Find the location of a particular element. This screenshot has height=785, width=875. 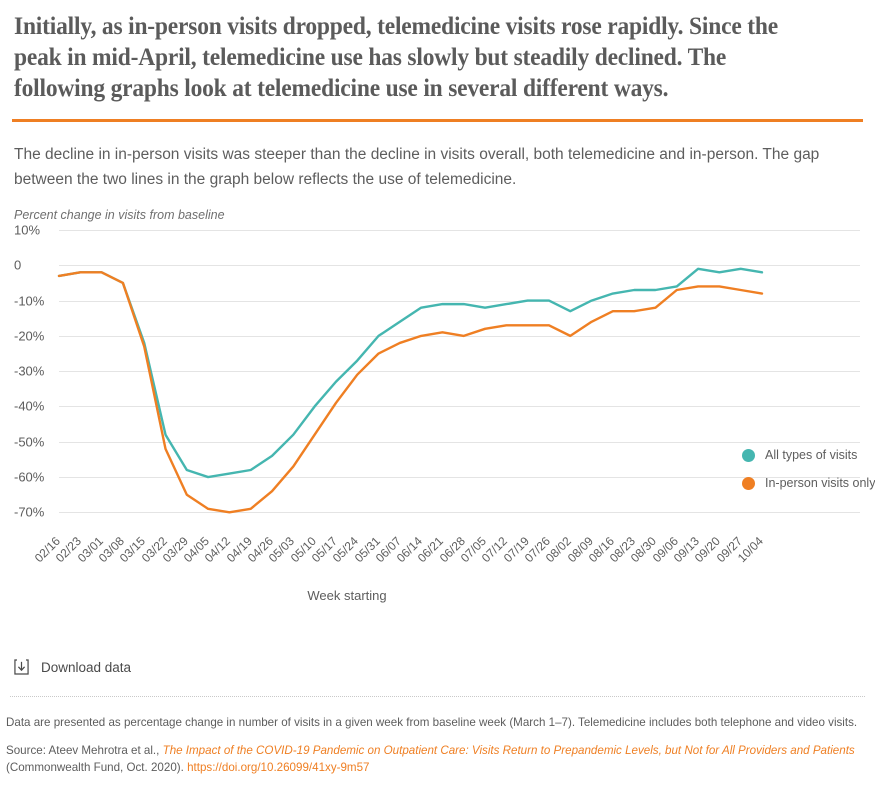

source-prefix: Source: Ateev Mehrotra et al., is located at coordinates (84, 750).